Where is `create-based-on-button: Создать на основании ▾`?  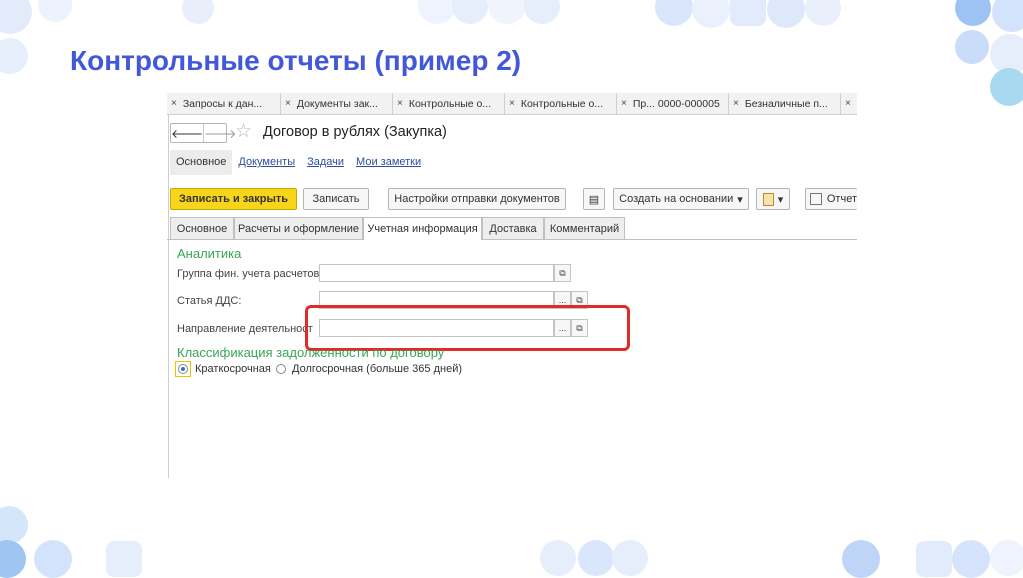 create-based-on-button: Создать на основании ▾ is located at coordinates (681, 199).